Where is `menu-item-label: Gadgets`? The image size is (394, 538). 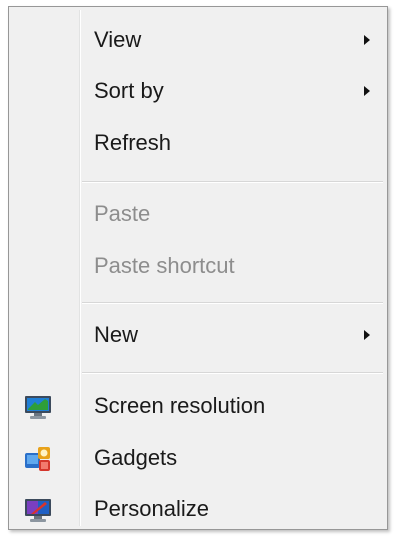
menu-item-label: Gadgets is located at coordinates (136, 457).